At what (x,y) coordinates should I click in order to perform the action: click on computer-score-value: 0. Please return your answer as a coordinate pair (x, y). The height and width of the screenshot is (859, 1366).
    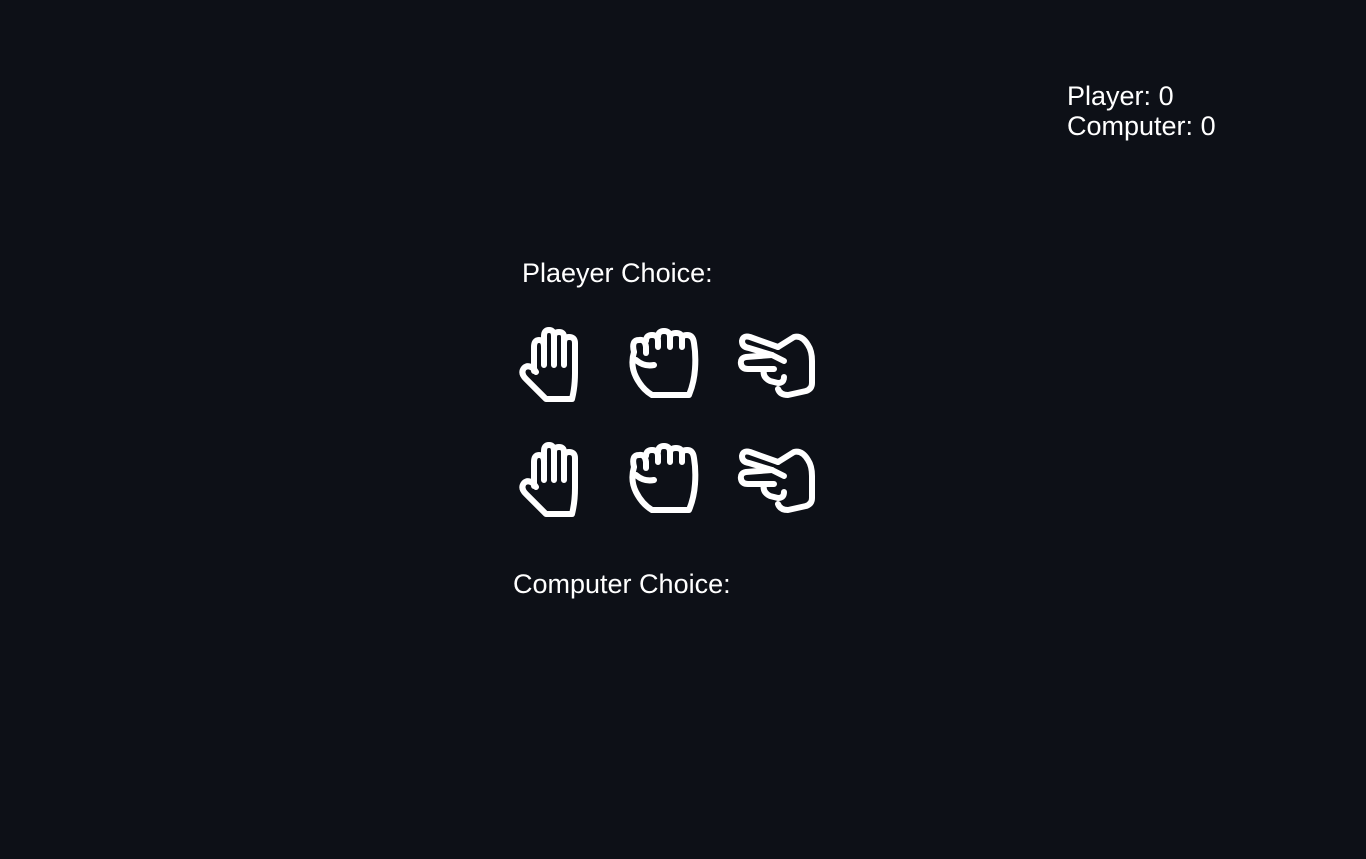
    Looking at the image, I should click on (1208, 126).